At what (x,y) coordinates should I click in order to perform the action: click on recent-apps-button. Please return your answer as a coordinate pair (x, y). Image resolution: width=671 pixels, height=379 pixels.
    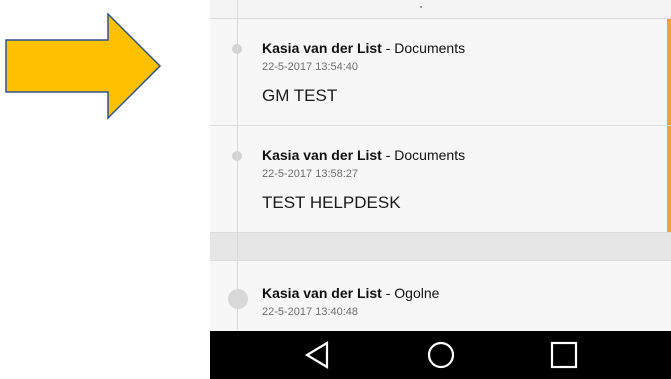
    Looking at the image, I should click on (564, 355).